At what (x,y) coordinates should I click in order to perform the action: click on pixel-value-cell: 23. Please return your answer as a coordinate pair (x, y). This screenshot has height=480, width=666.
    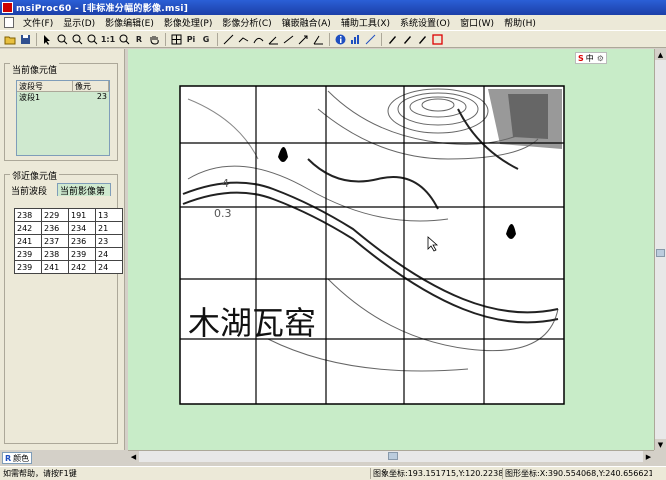
    Looking at the image, I should click on (109, 241).